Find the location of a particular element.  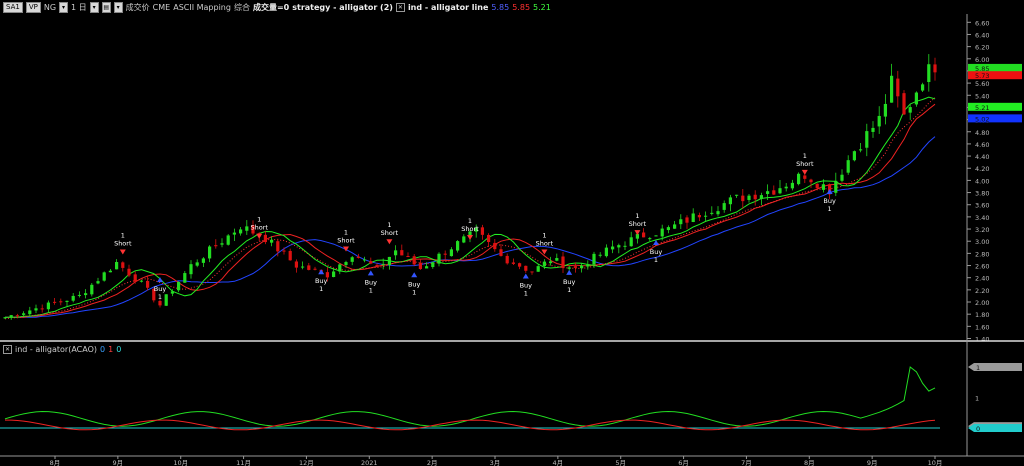

indicator-tag is located at coordinates (998, 428).